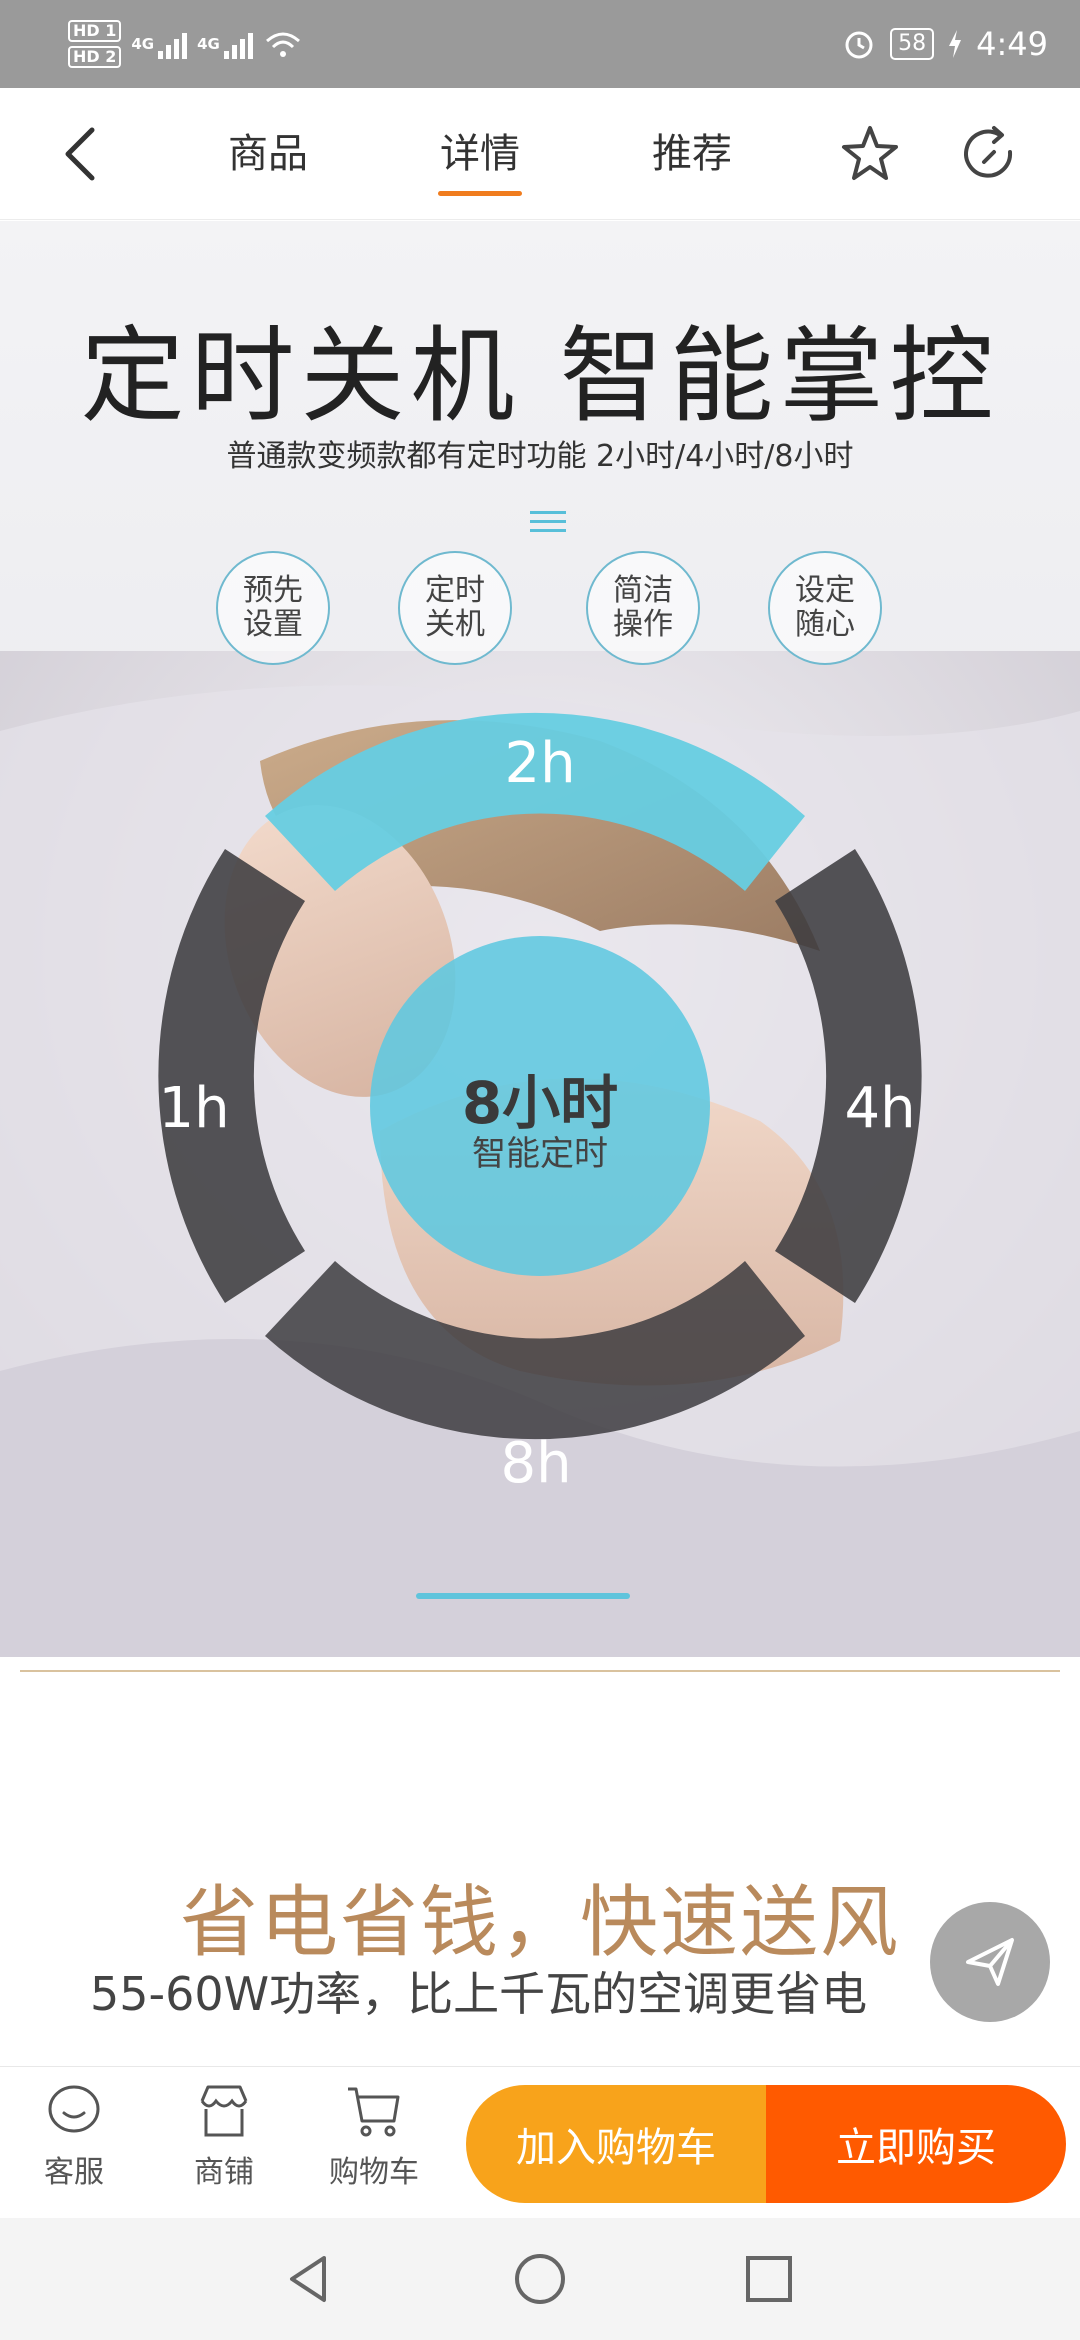 The image size is (1080, 2340). Describe the element at coordinates (268, 154) in the screenshot. I see `tab-product: 商品` at that location.